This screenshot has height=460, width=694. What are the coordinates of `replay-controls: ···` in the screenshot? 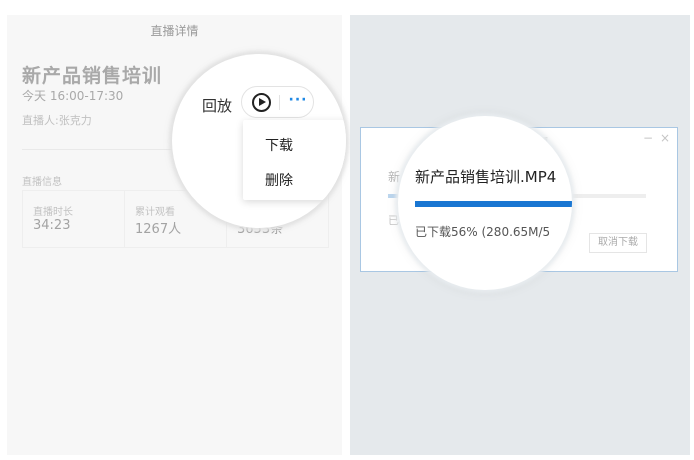 It's located at (277, 102).